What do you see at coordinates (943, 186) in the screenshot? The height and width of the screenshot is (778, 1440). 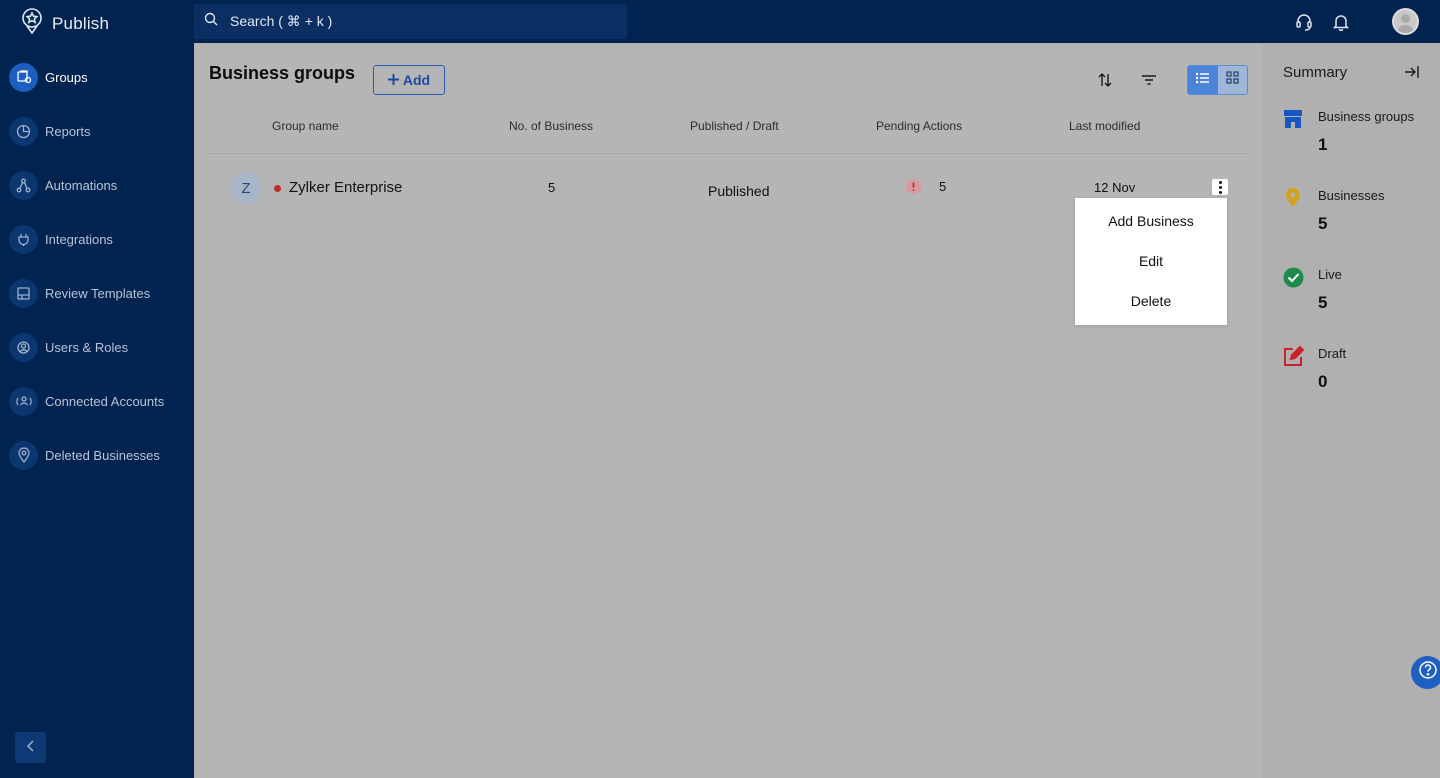 I see `pending-count: 5` at bounding box center [943, 186].